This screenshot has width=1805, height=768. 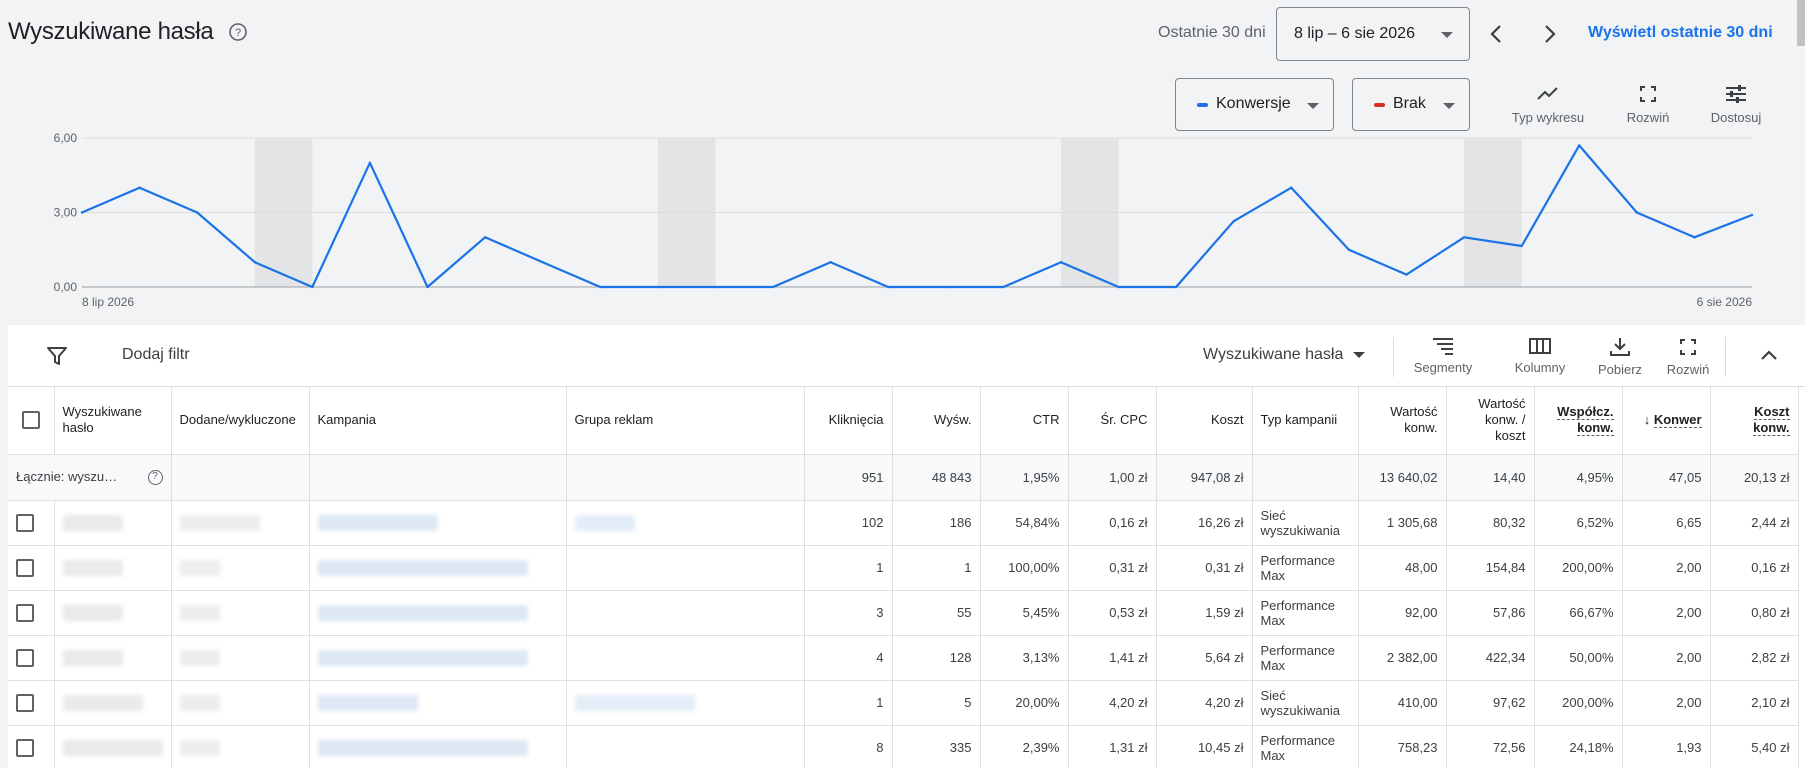 What do you see at coordinates (1688, 369) in the screenshot?
I see `table-expand-label: Rozwiń` at bounding box center [1688, 369].